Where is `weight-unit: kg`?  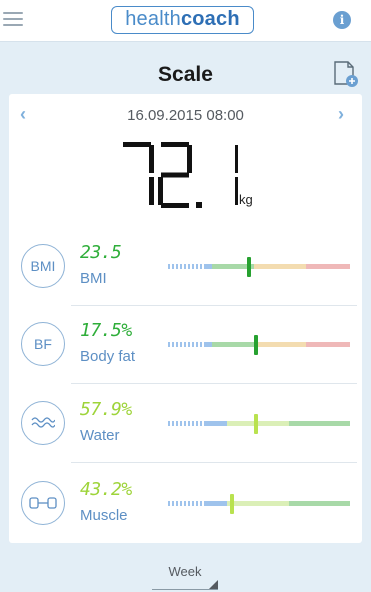 weight-unit: kg is located at coordinates (246, 199).